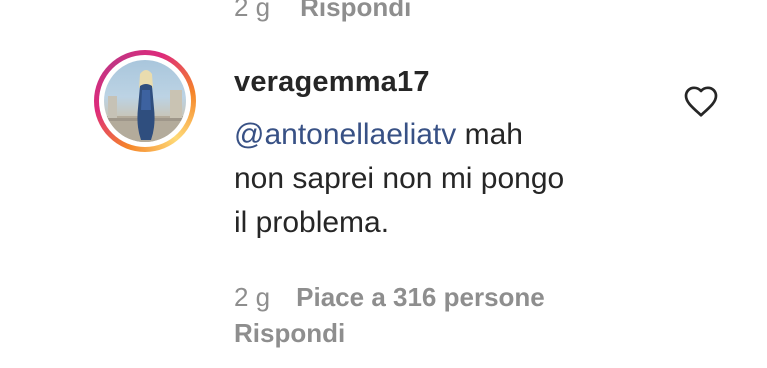 The width and height of the screenshot is (767, 368). What do you see at coordinates (345, 134) in the screenshot?
I see `mention-link: @antonellaeliatv` at bounding box center [345, 134].